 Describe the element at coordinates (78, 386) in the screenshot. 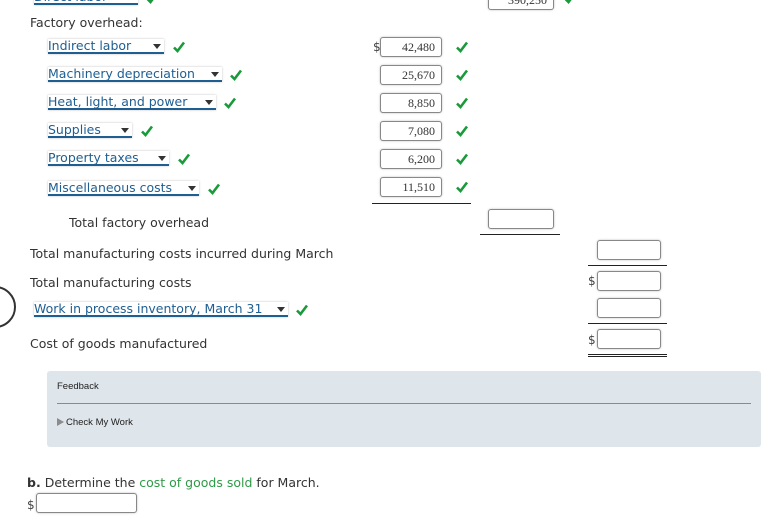

I see `feedback-title: Feedback` at that location.